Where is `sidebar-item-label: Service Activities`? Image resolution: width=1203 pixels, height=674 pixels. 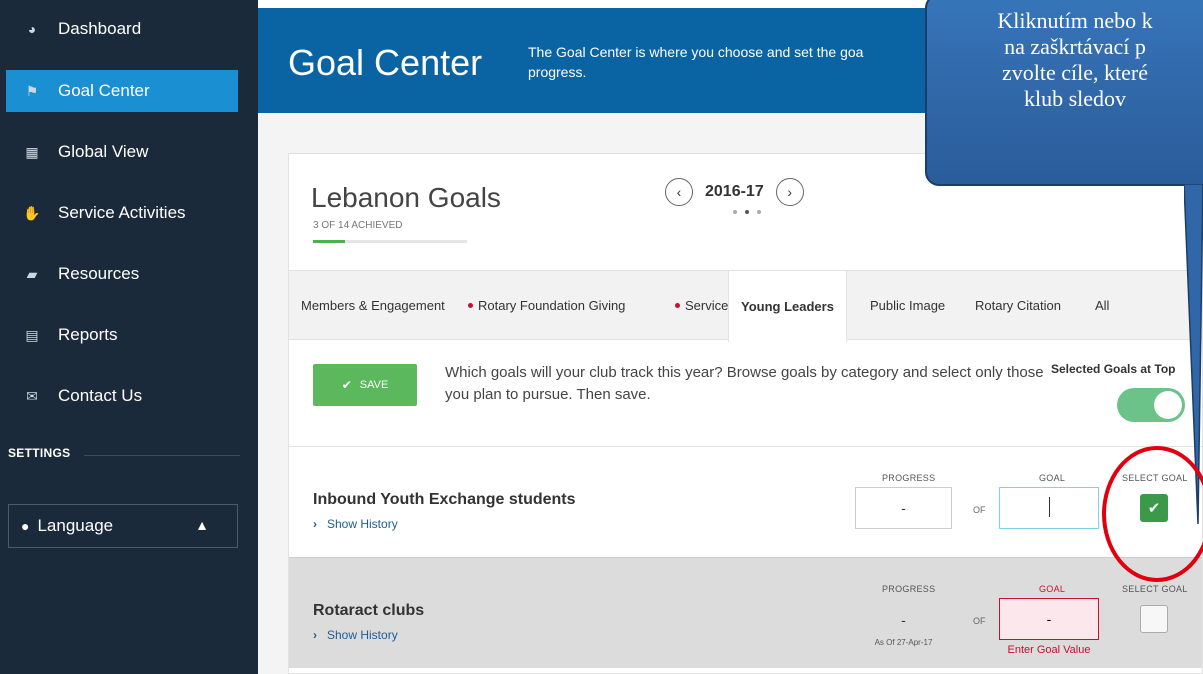
sidebar-item-label: Service Activities is located at coordinates (122, 212).